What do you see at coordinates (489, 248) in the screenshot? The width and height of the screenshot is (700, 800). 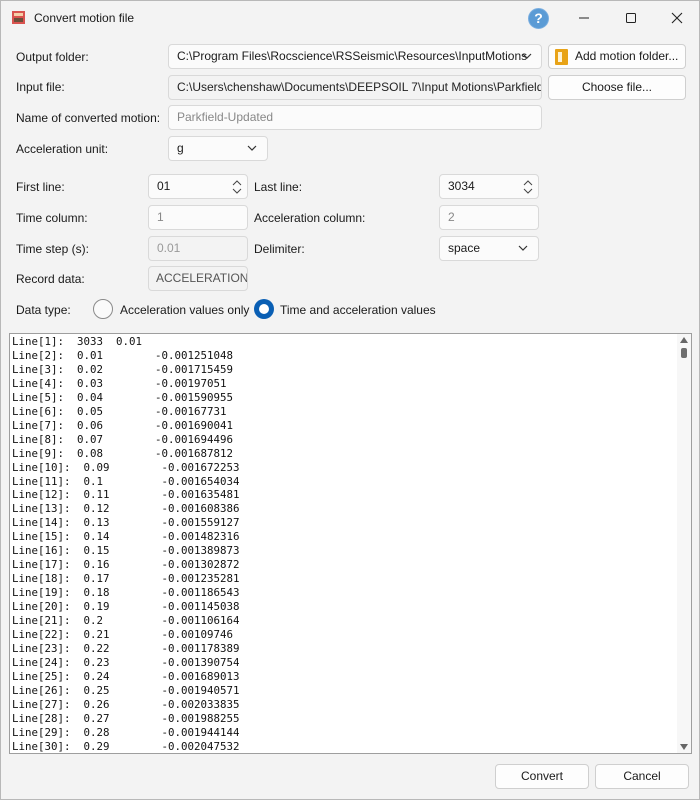 I see `delimiter-dropdown: space` at bounding box center [489, 248].